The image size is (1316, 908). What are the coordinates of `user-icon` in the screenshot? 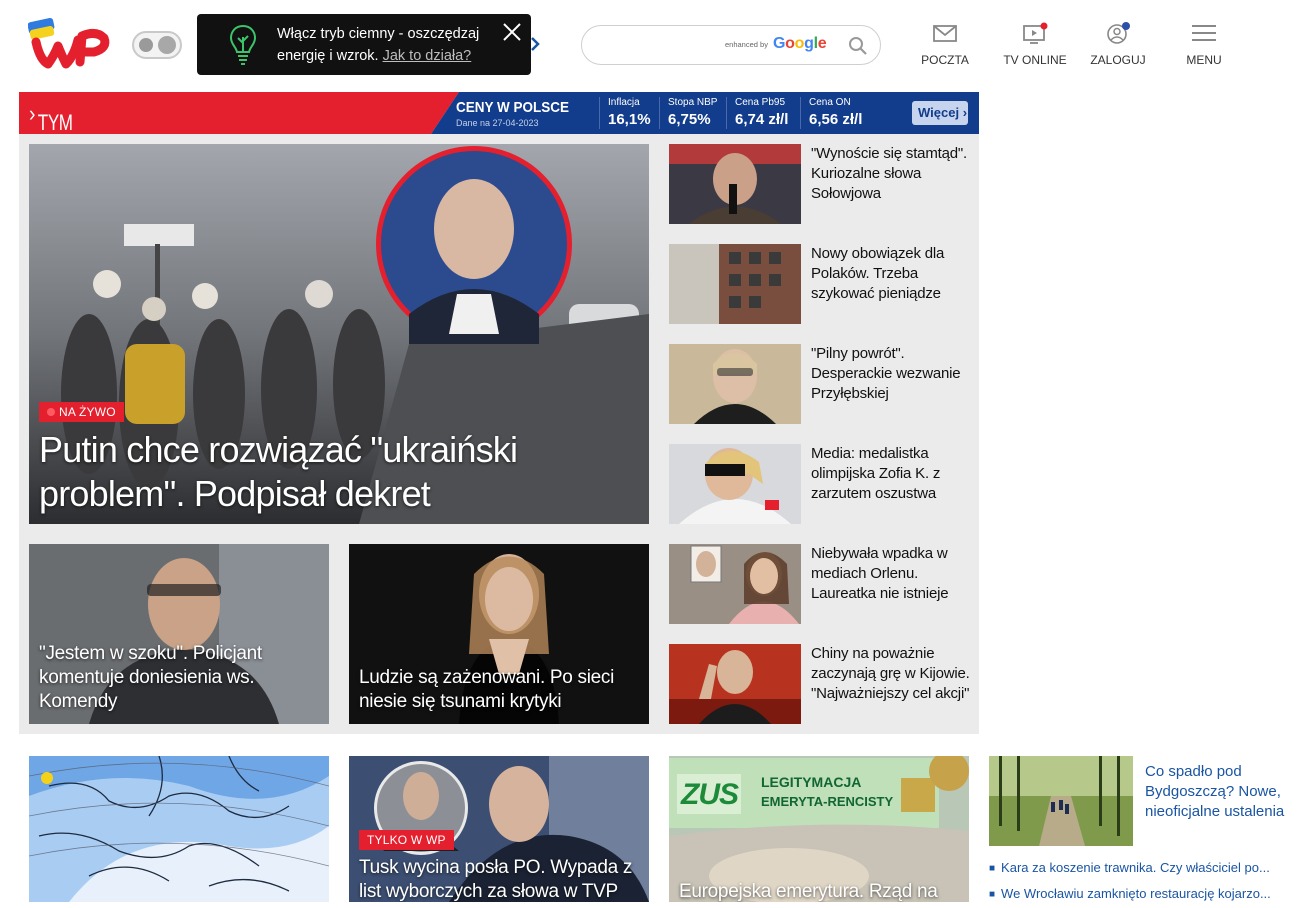 It's located at (1118, 33).